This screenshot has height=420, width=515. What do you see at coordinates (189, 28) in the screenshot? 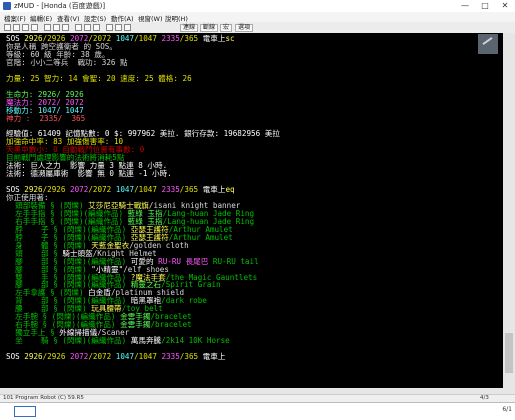
I see `toolbar-connect-button: 連線` at bounding box center [189, 28].